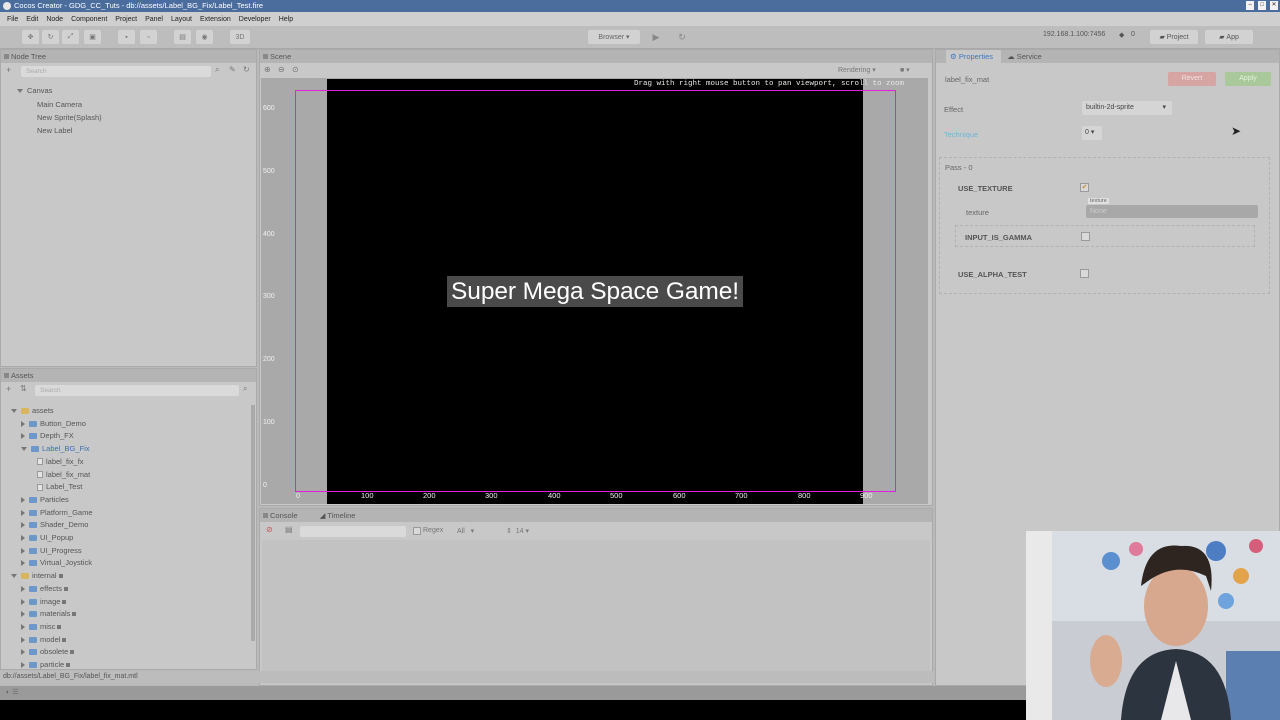 The image size is (1280, 720). What do you see at coordinates (1024, 56) in the screenshot?
I see `tab-service: ☁ Service` at bounding box center [1024, 56].